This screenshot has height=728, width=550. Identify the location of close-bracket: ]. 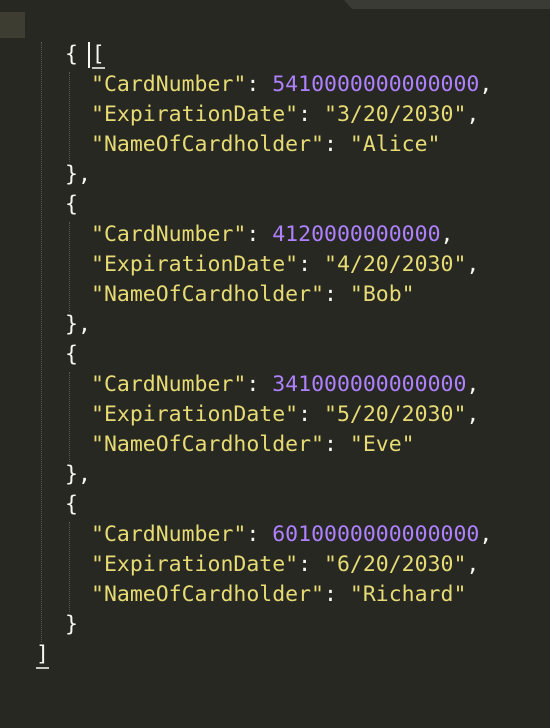
(42, 655).